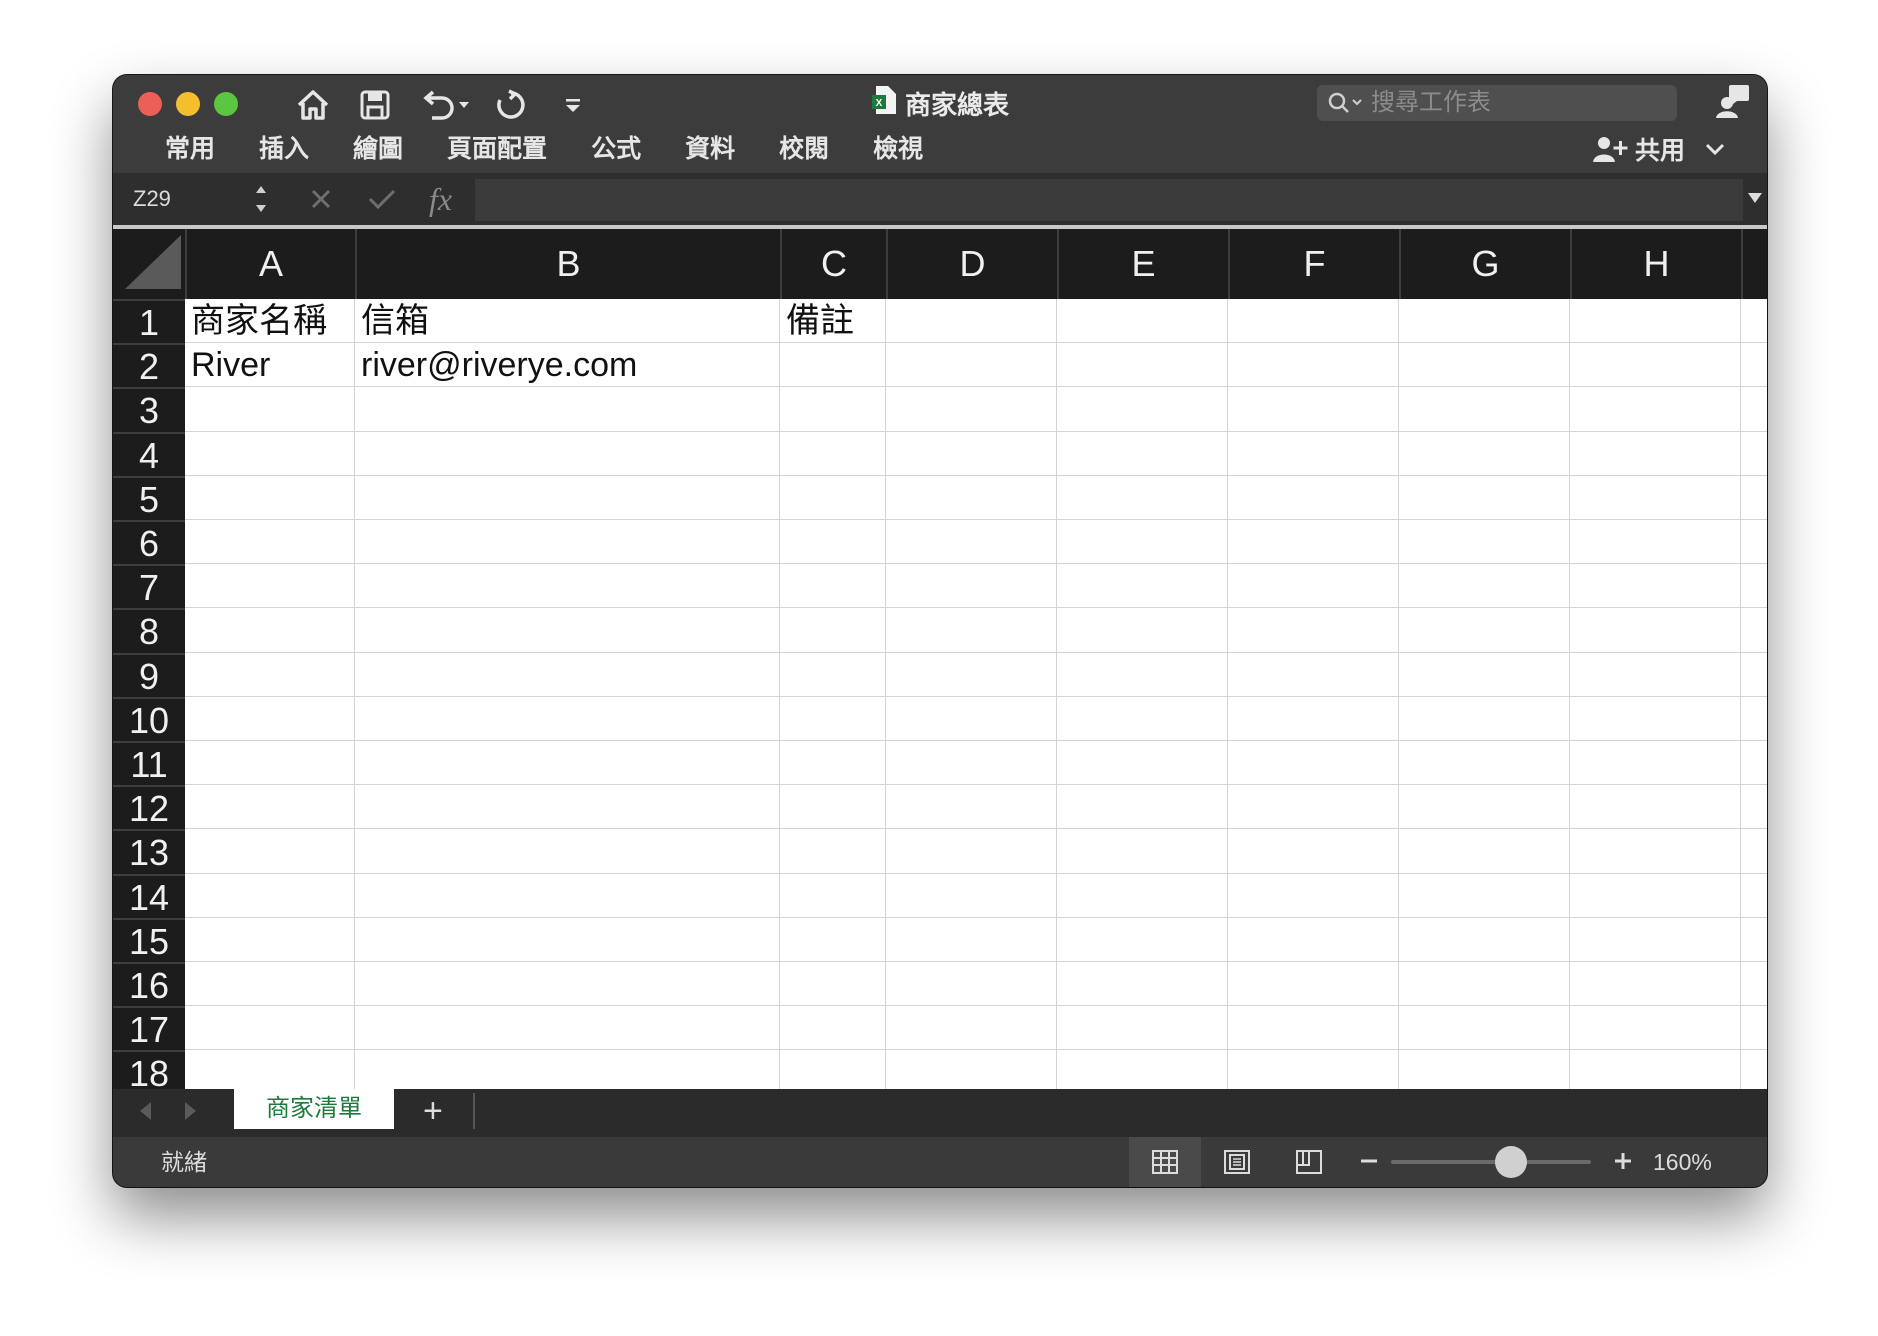 The image size is (1878, 1336). I want to click on cell-g7, so click(1484, 586).